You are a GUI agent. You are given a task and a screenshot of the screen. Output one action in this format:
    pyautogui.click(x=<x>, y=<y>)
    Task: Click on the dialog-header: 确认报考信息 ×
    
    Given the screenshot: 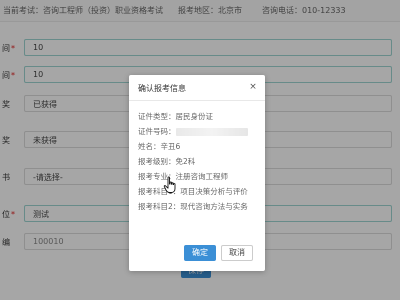 What is the action you would take?
    pyautogui.click(x=197, y=88)
    